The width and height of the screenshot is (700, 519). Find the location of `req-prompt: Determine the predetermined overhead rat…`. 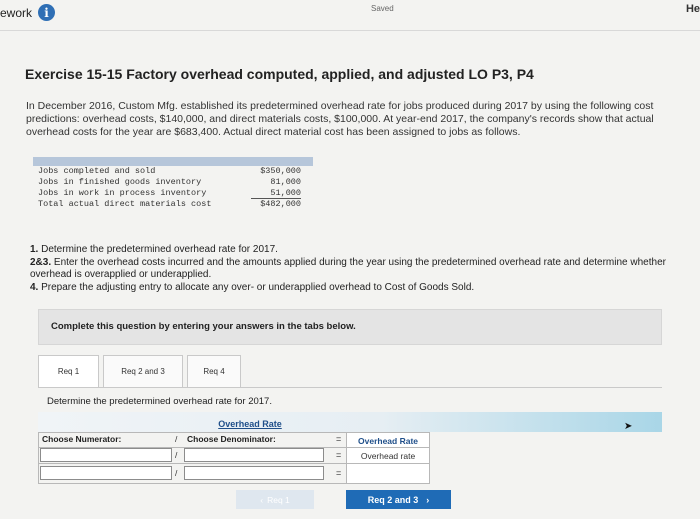

req-prompt: Determine the predetermined overhead rat… is located at coordinates (159, 401).